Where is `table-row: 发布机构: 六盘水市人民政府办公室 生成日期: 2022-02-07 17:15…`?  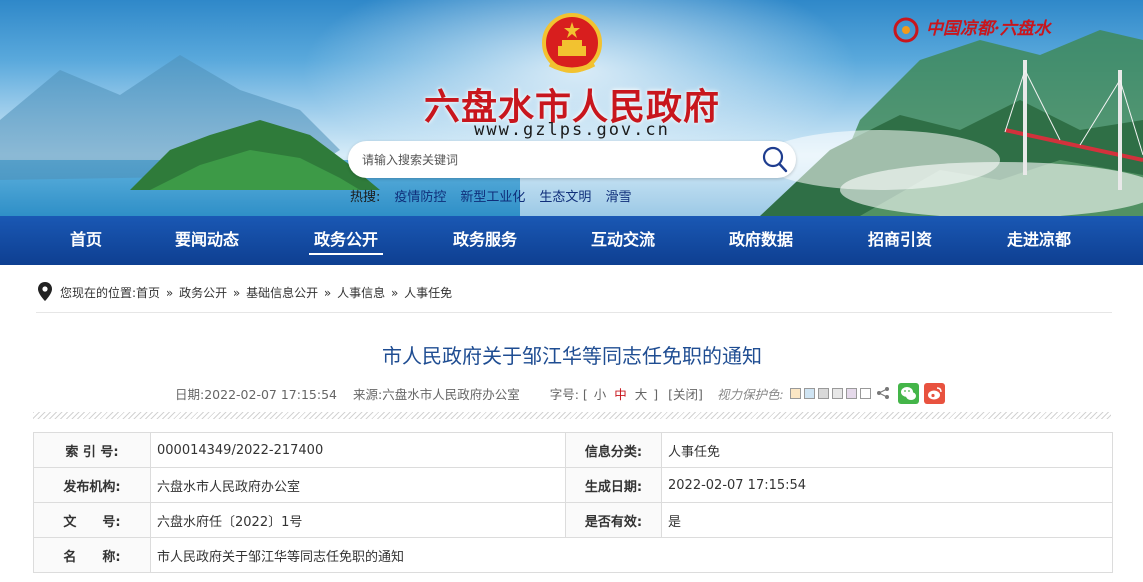
table-row: 发布机构: 六盘水市人民政府办公室 生成日期: 2022-02-07 17:15… is located at coordinates (573, 485).